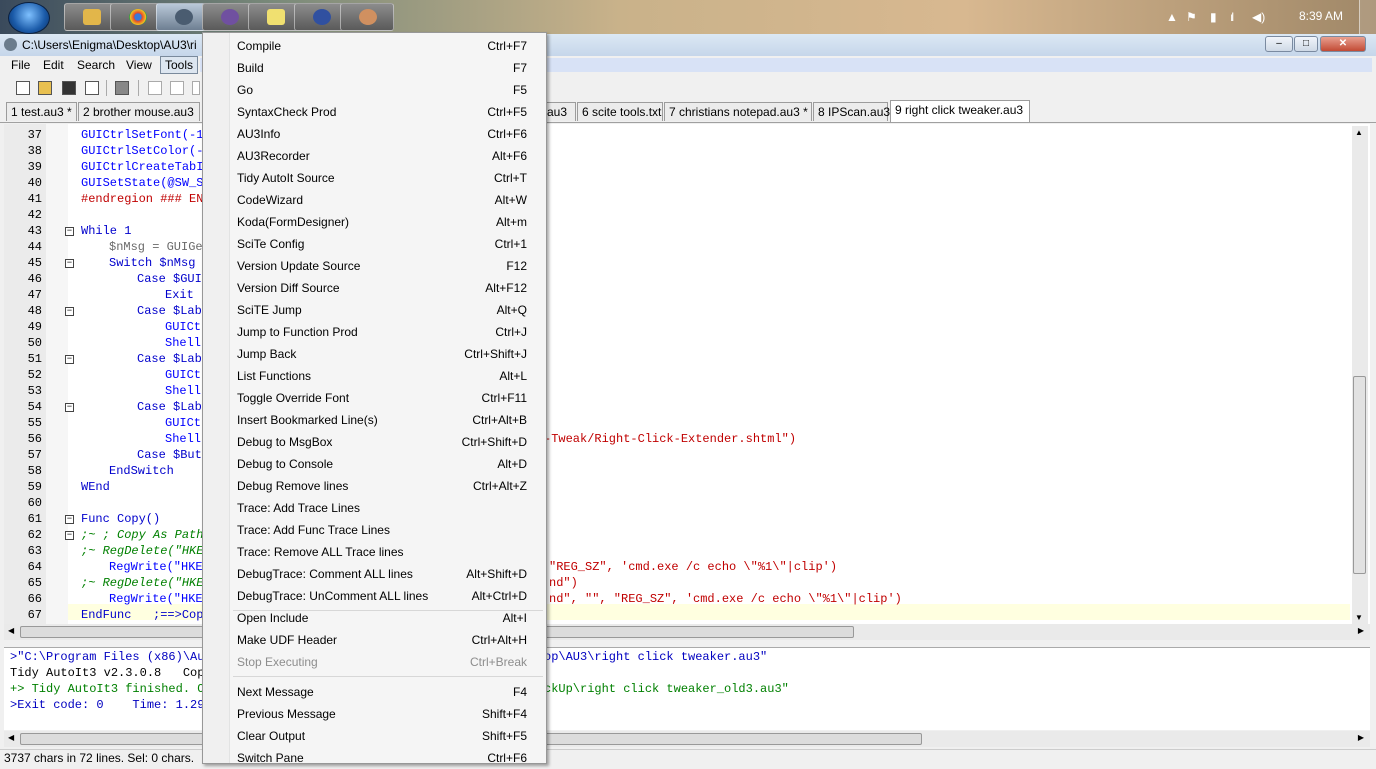  I want to click on menu-item-make-udf-header: Make UDF Header Ctrl+Alt+H, so click(374, 640).